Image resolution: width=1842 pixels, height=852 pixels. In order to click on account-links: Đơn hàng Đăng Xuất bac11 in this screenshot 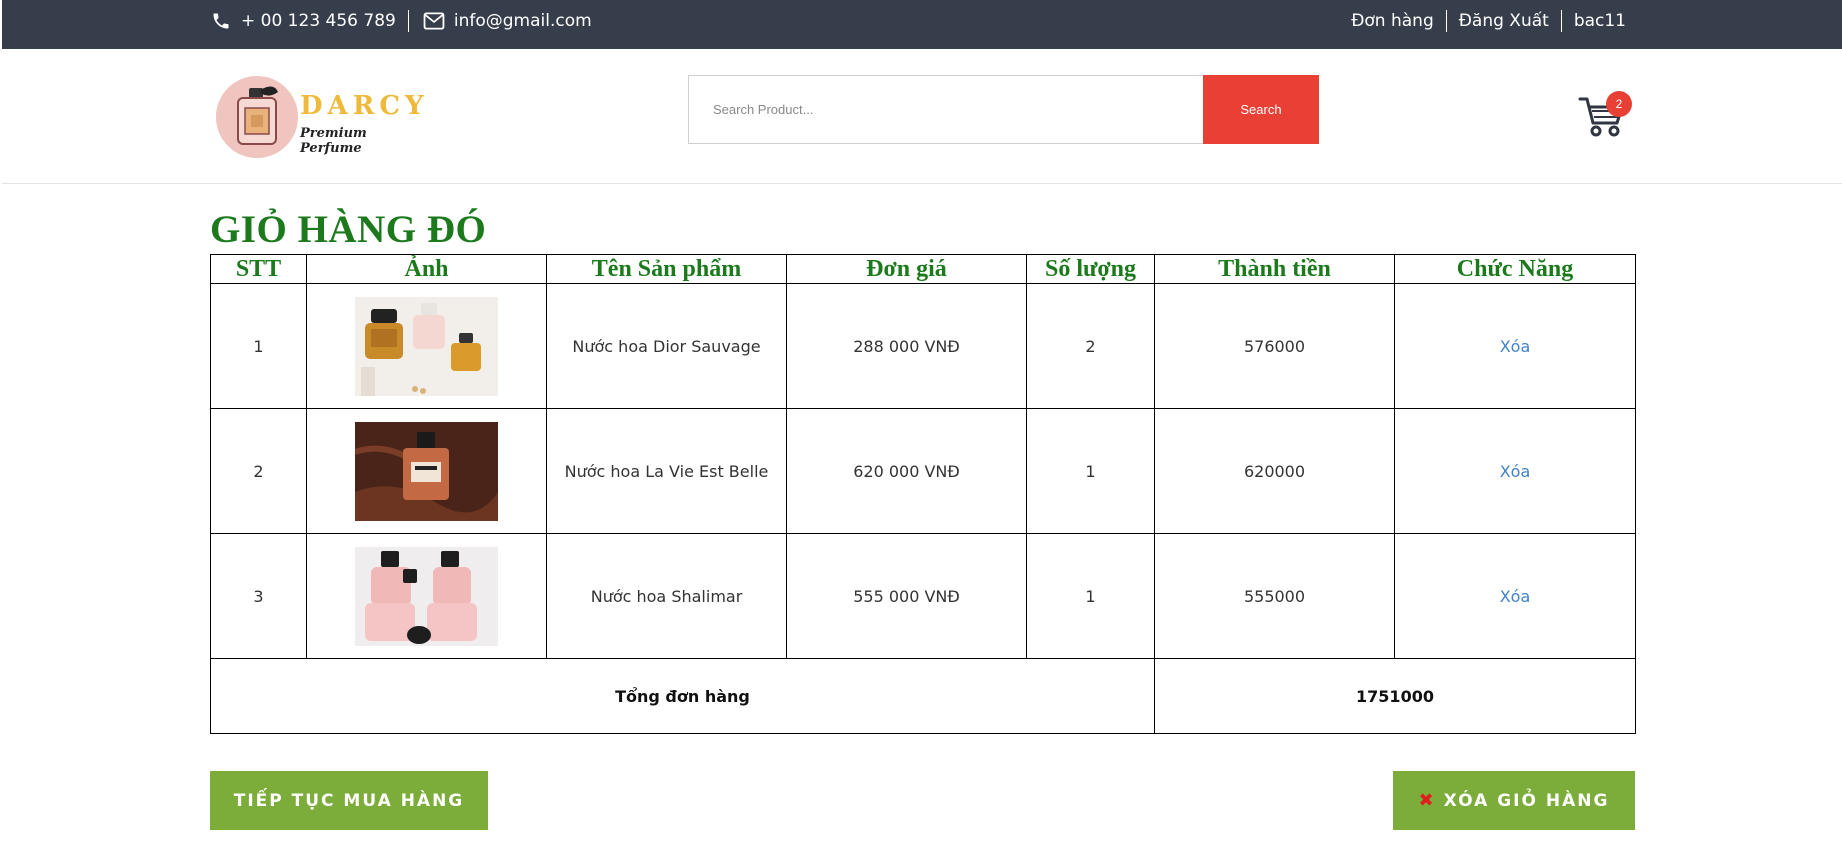, I will do `click(1488, 21)`.